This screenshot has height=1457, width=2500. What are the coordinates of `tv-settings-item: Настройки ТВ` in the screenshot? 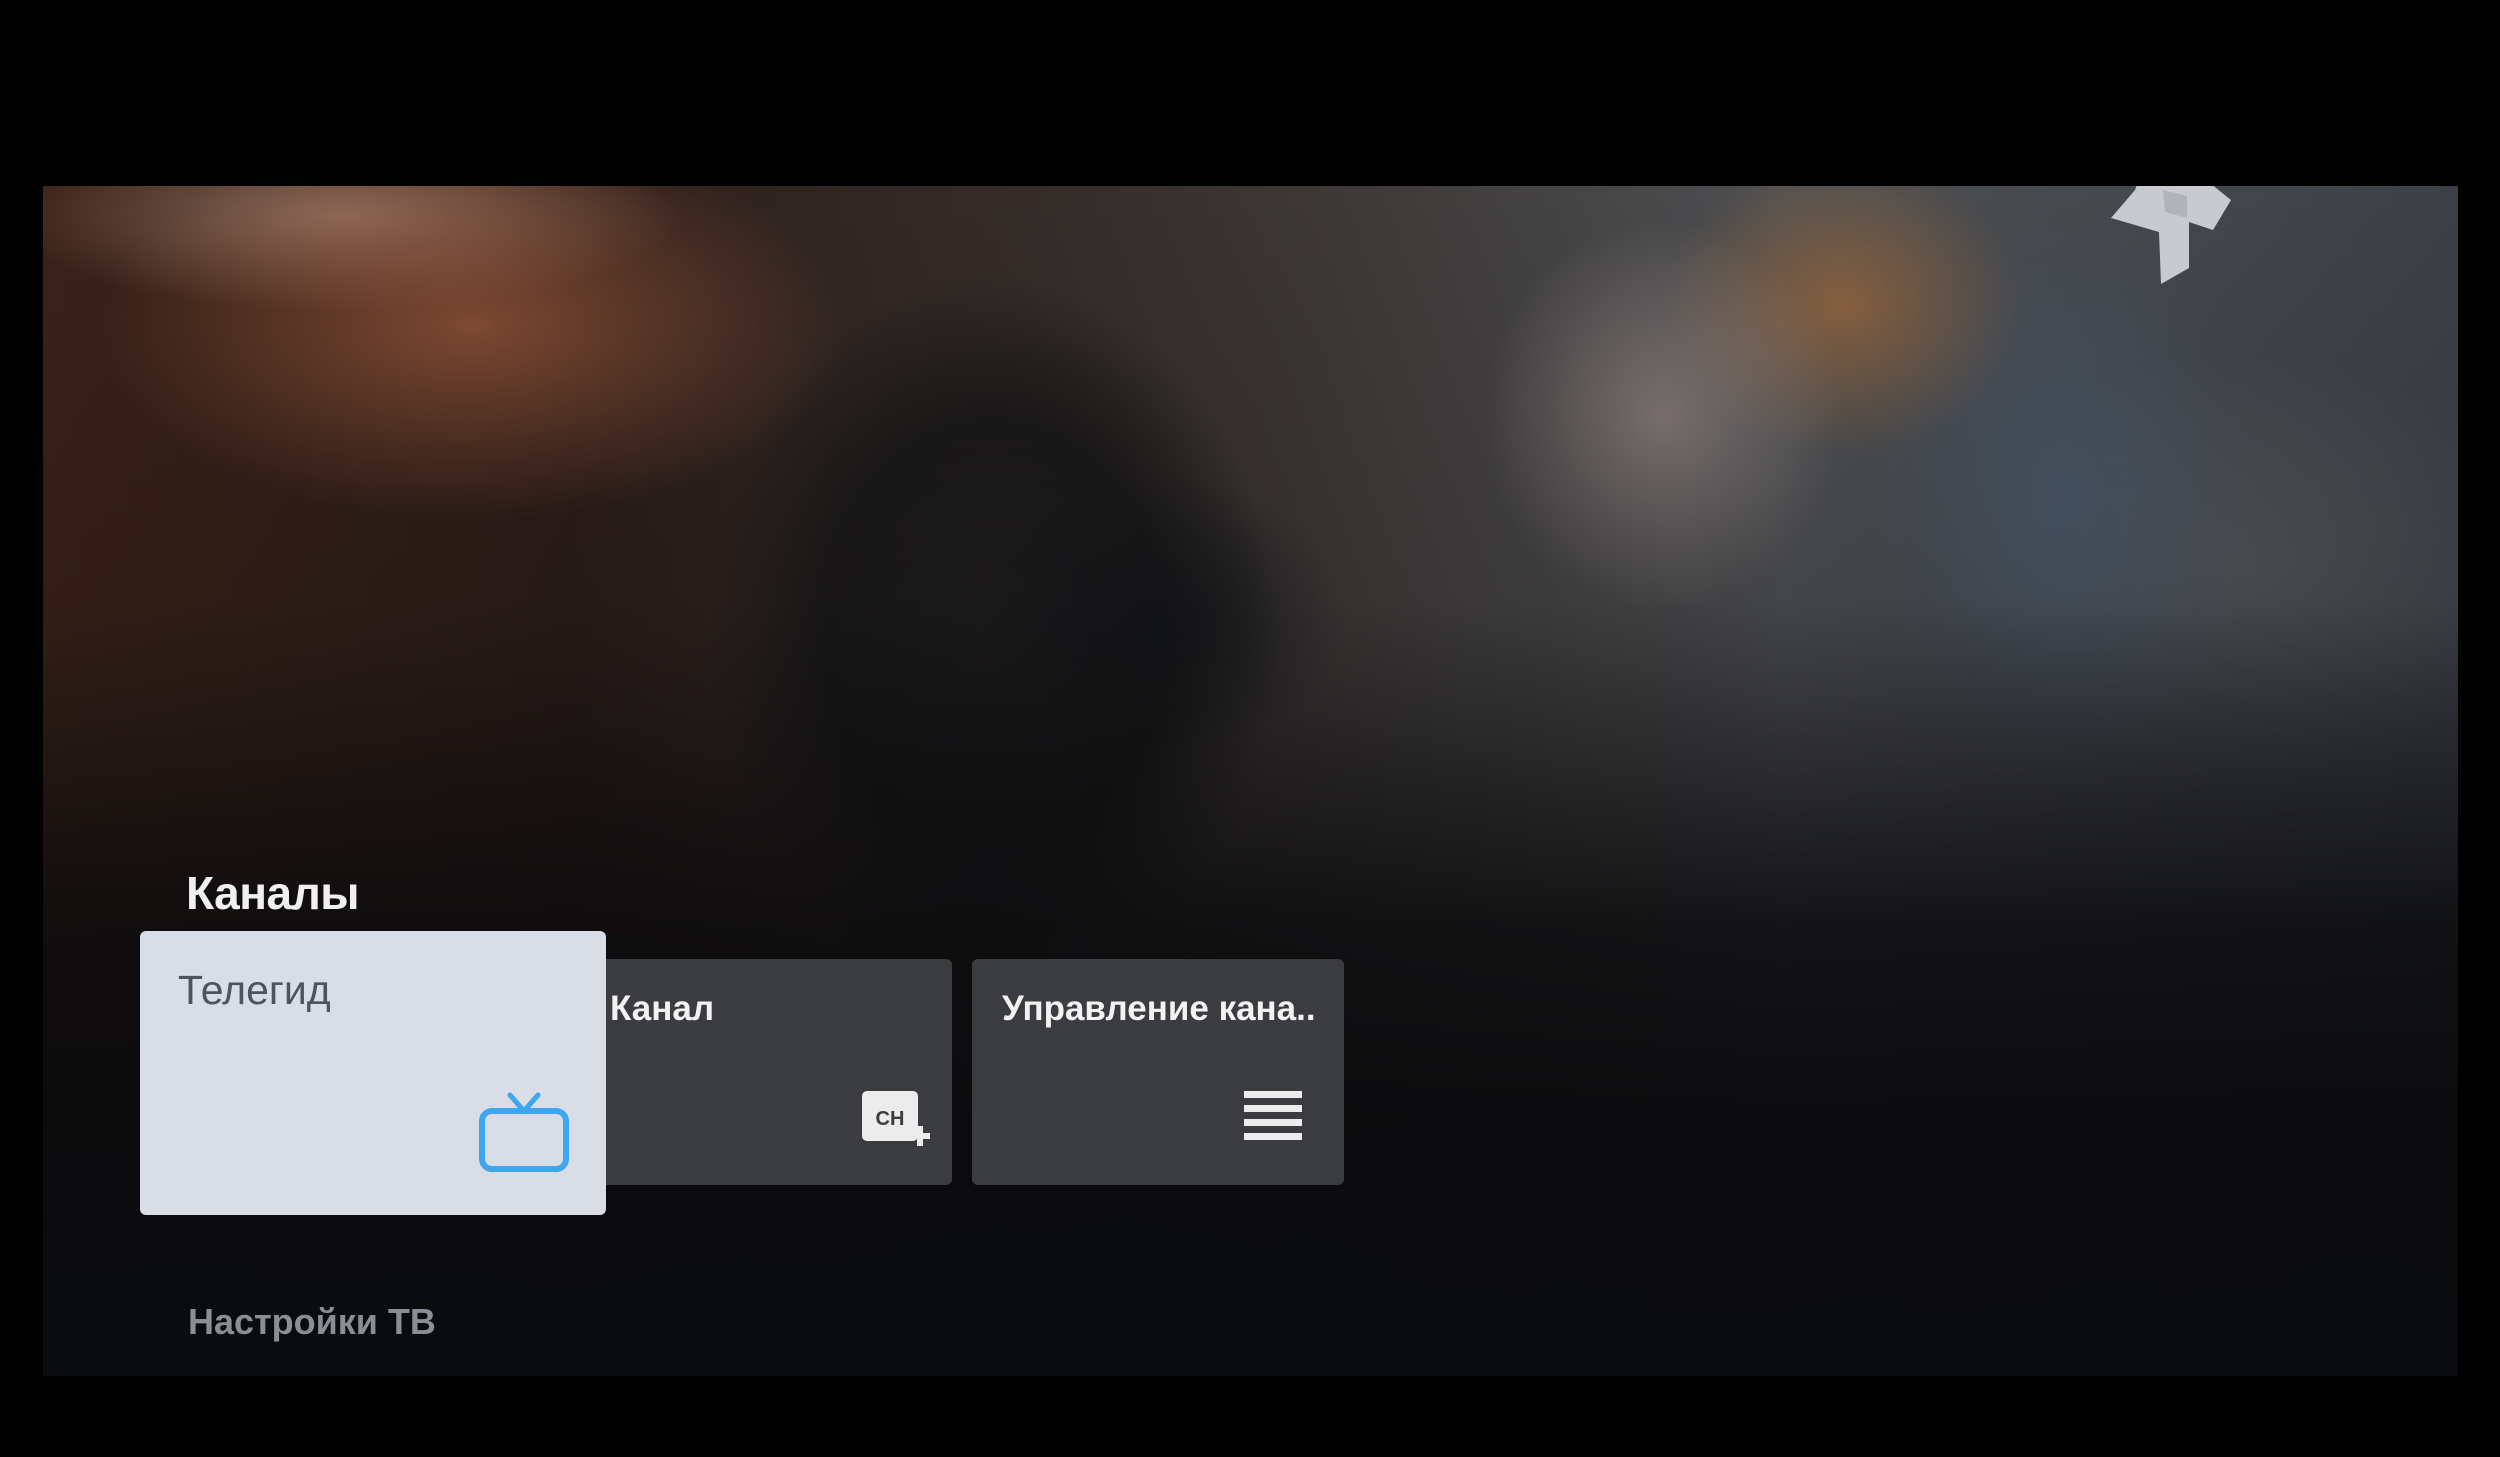 It's located at (312, 1322).